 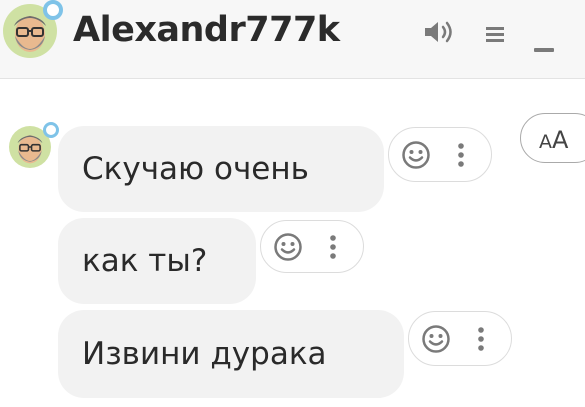 I want to click on font-size-large-label: A, so click(x=560, y=140).